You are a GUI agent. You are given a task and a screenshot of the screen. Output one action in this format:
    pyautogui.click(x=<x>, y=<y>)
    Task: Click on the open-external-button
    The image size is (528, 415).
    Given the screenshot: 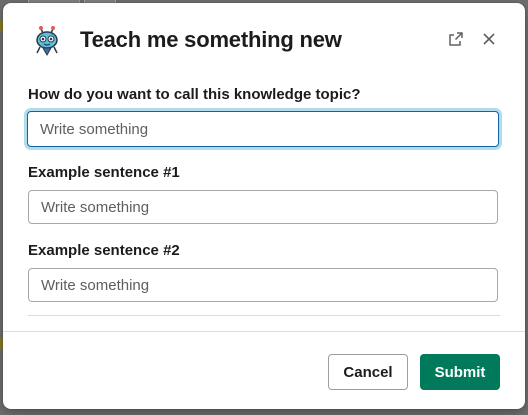 What is the action you would take?
    pyautogui.click(x=456, y=39)
    